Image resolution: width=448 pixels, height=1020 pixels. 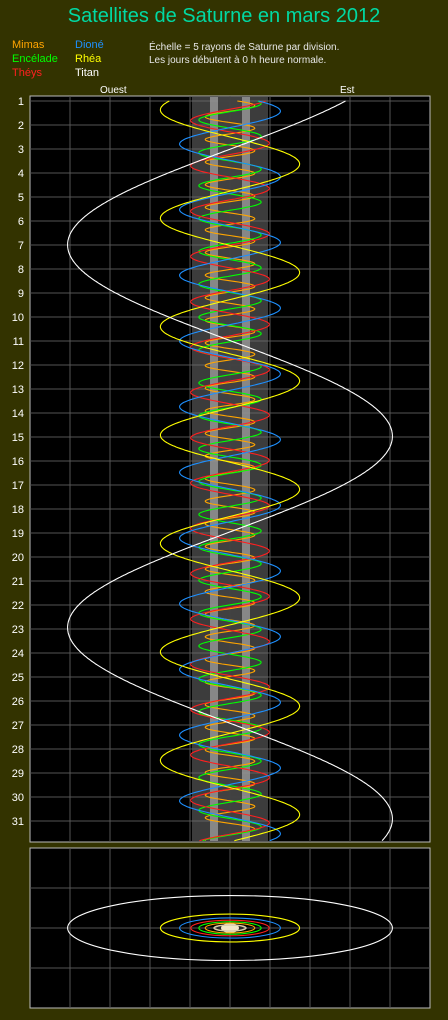 I want to click on day-tick-label: 12, so click(x=18, y=366).